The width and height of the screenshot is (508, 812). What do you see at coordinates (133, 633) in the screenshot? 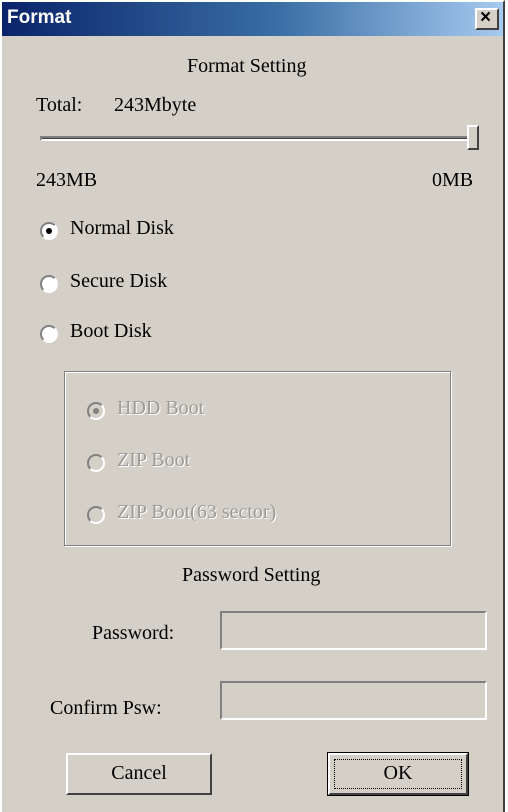
I see `password-label: Password:` at bounding box center [133, 633].